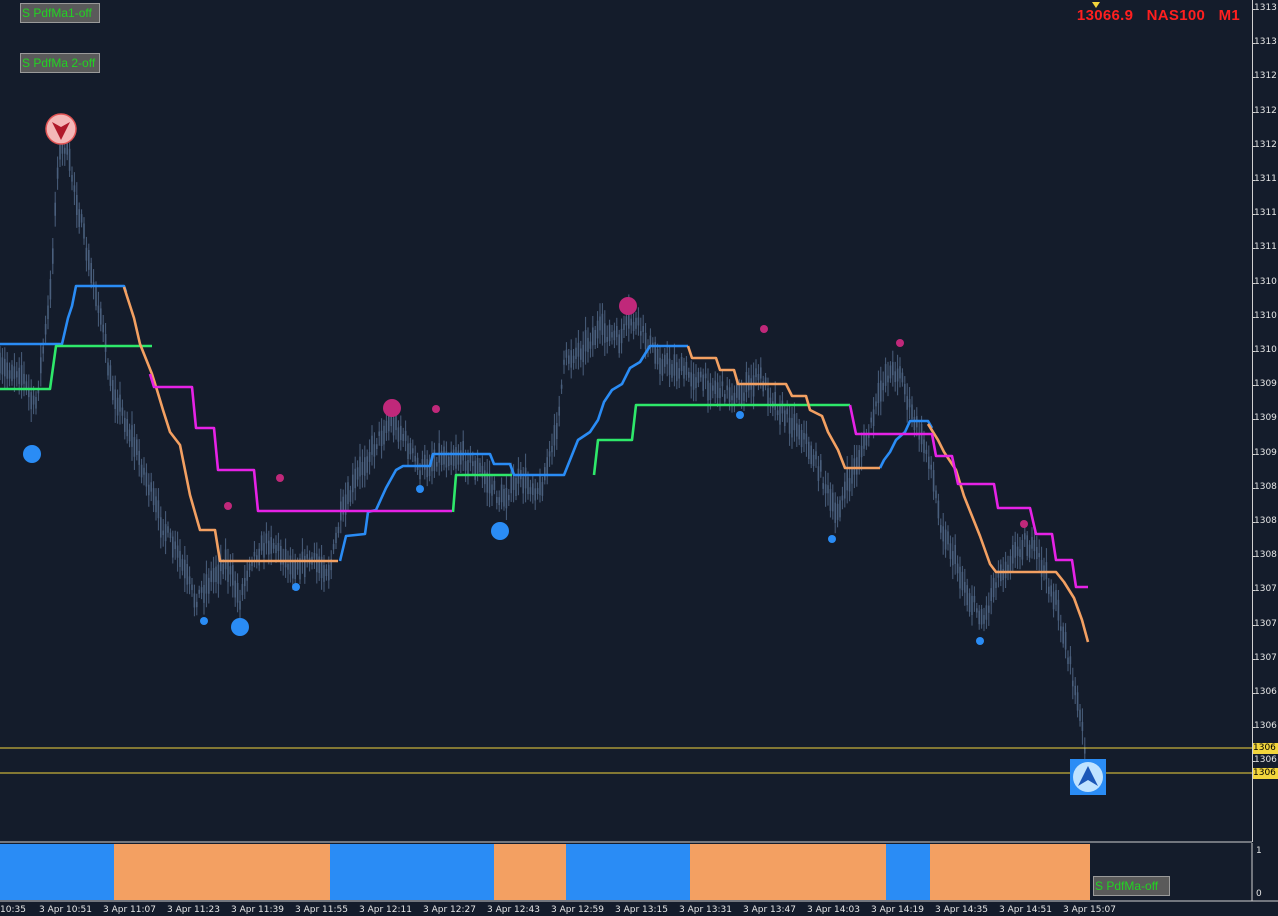 The image size is (1278, 916). I want to click on price-tick-label: 1308, so click(1265, 521).